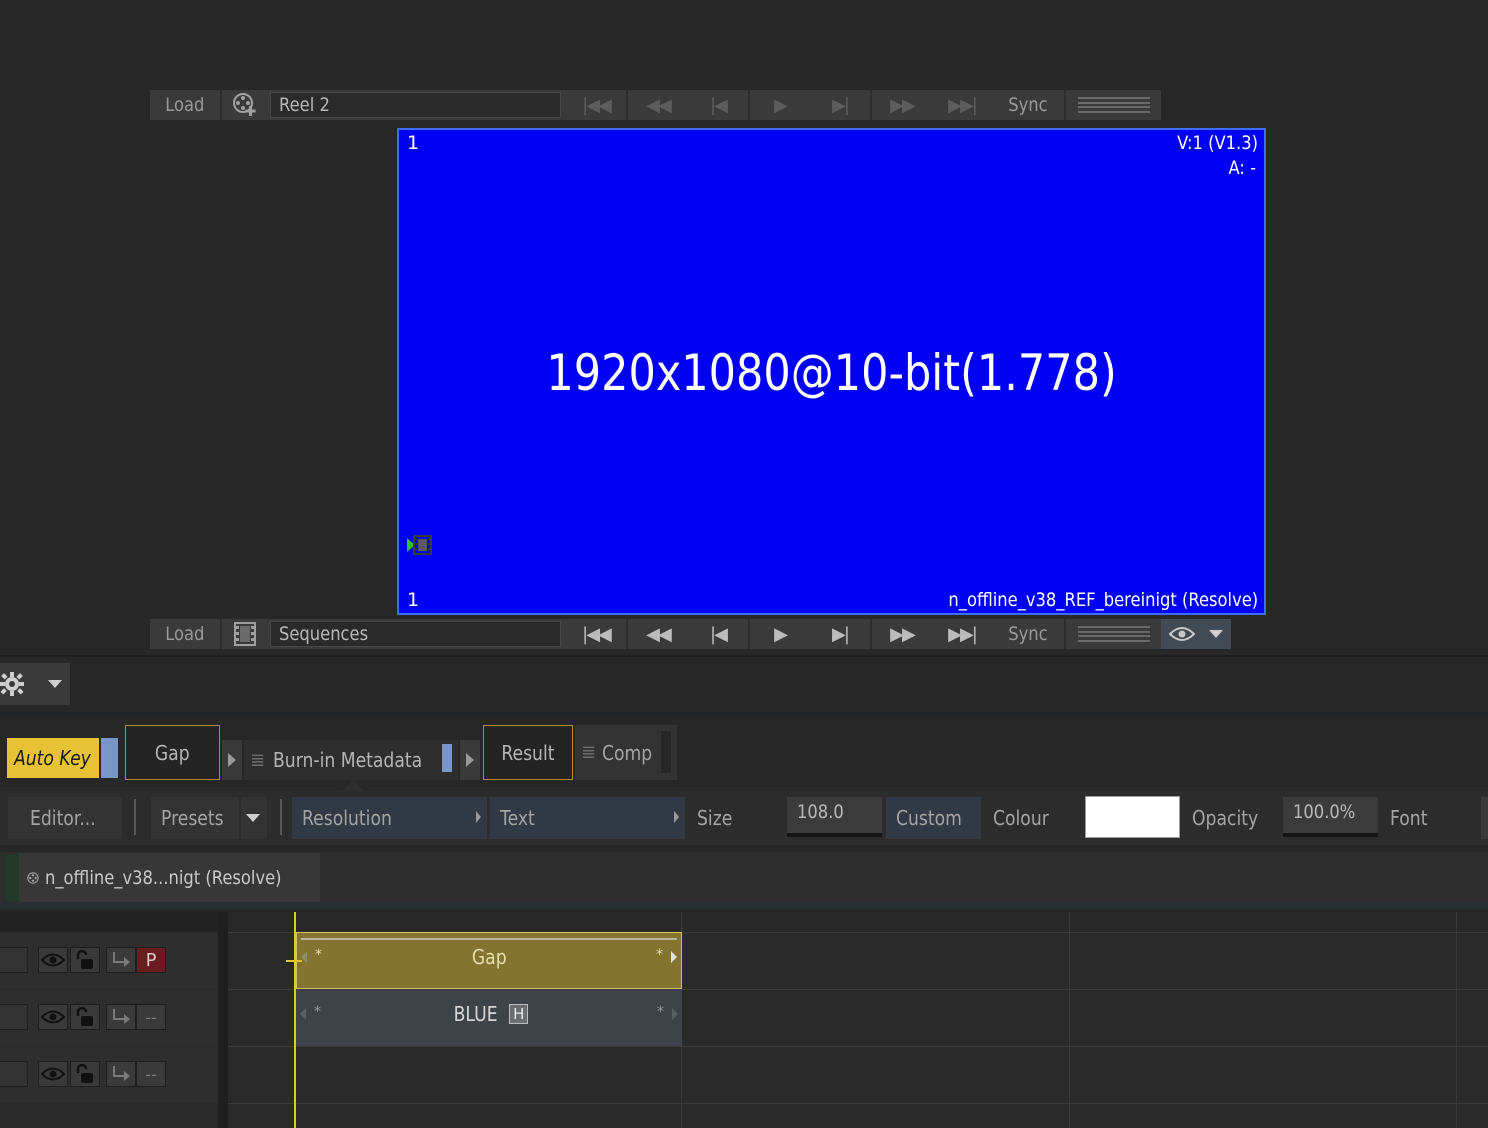 The height and width of the screenshot is (1128, 1488). What do you see at coordinates (109, 922) in the screenshot?
I see `track-header-top` at bounding box center [109, 922].